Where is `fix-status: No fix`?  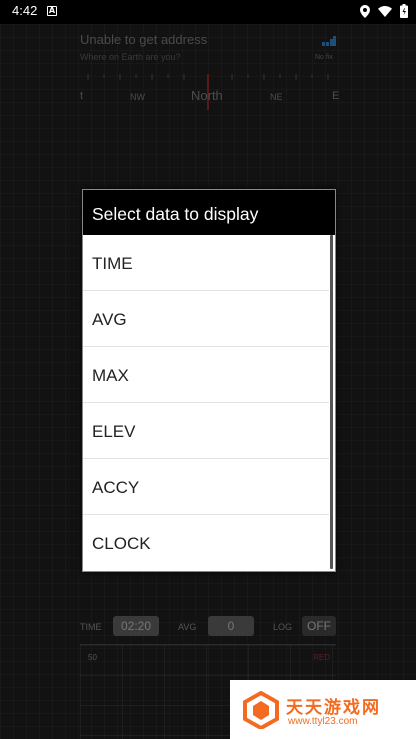
fix-status: No fix is located at coordinates (324, 57).